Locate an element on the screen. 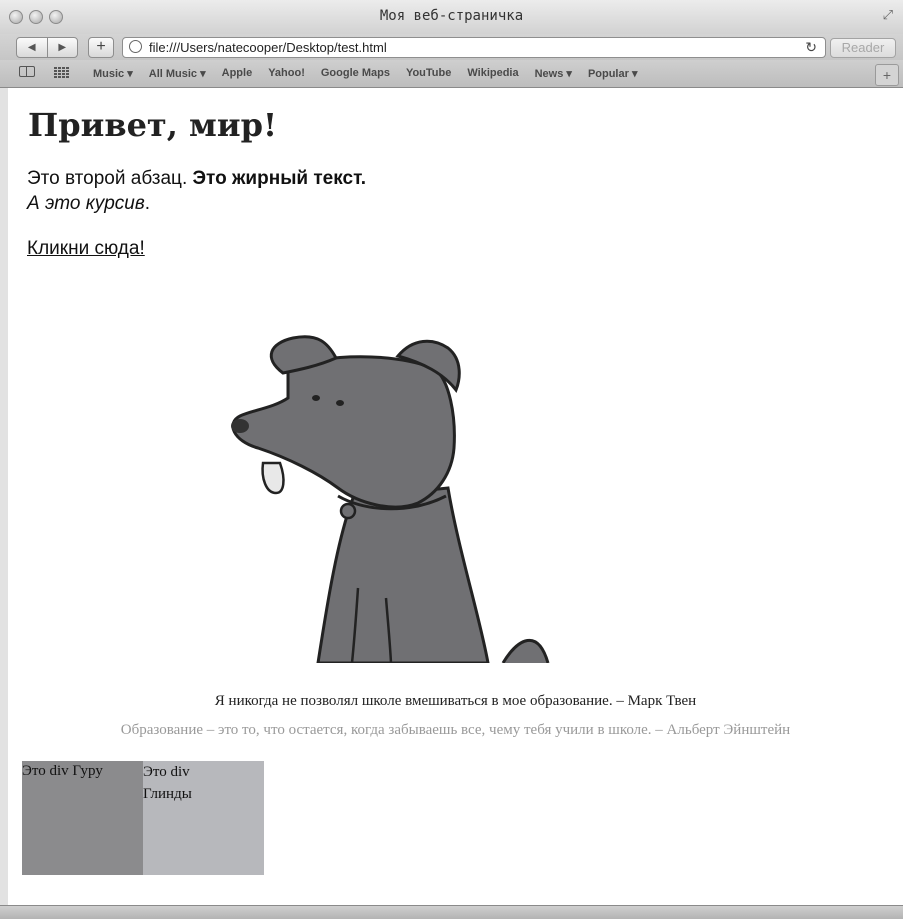 The height and width of the screenshot is (919, 903). bookmark-item: Yahoo! is located at coordinates (286, 73).